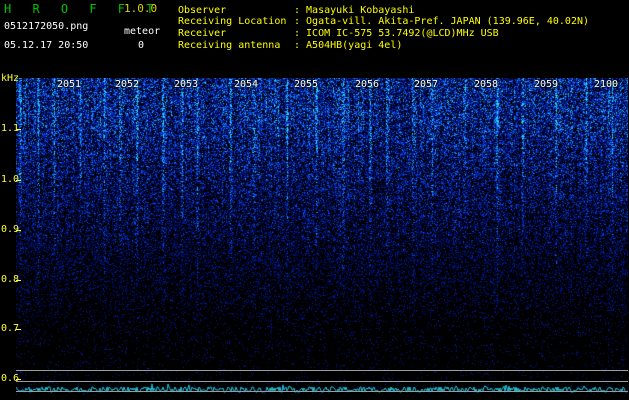 Image resolution: width=629 pixels, height=400 pixels. Describe the element at coordinates (232, 21) in the screenshot. I see `location-label: Receiving Location` at that location.